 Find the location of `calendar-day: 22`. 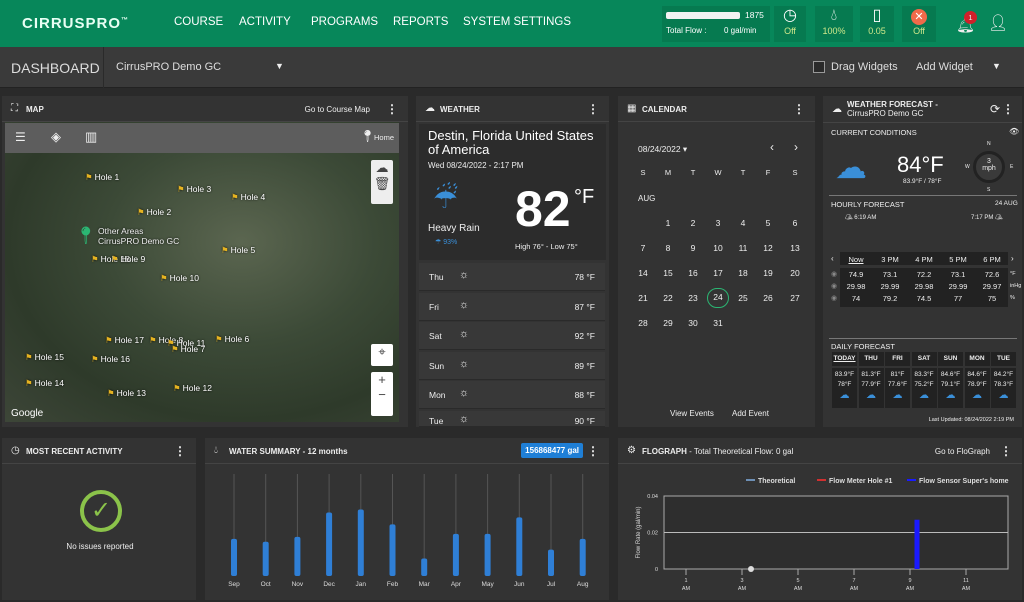

calendar-day: 22 is located at coordinates (668, 298).